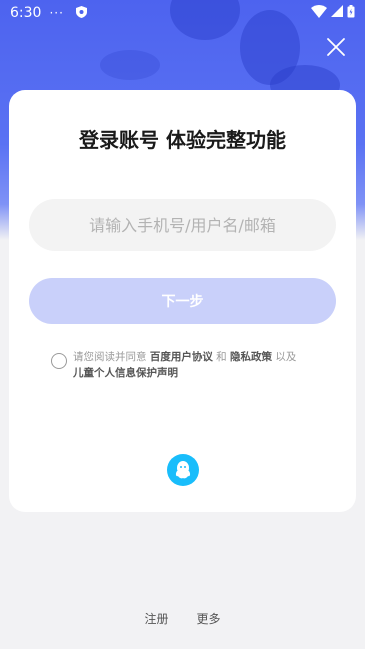 This screenshot has height=649, width=365. What do you see at coordinates (111, 357) in the screenshot?
I see `agreement-prefix: 请您阅读并同意` at bounding box center [111, 357].